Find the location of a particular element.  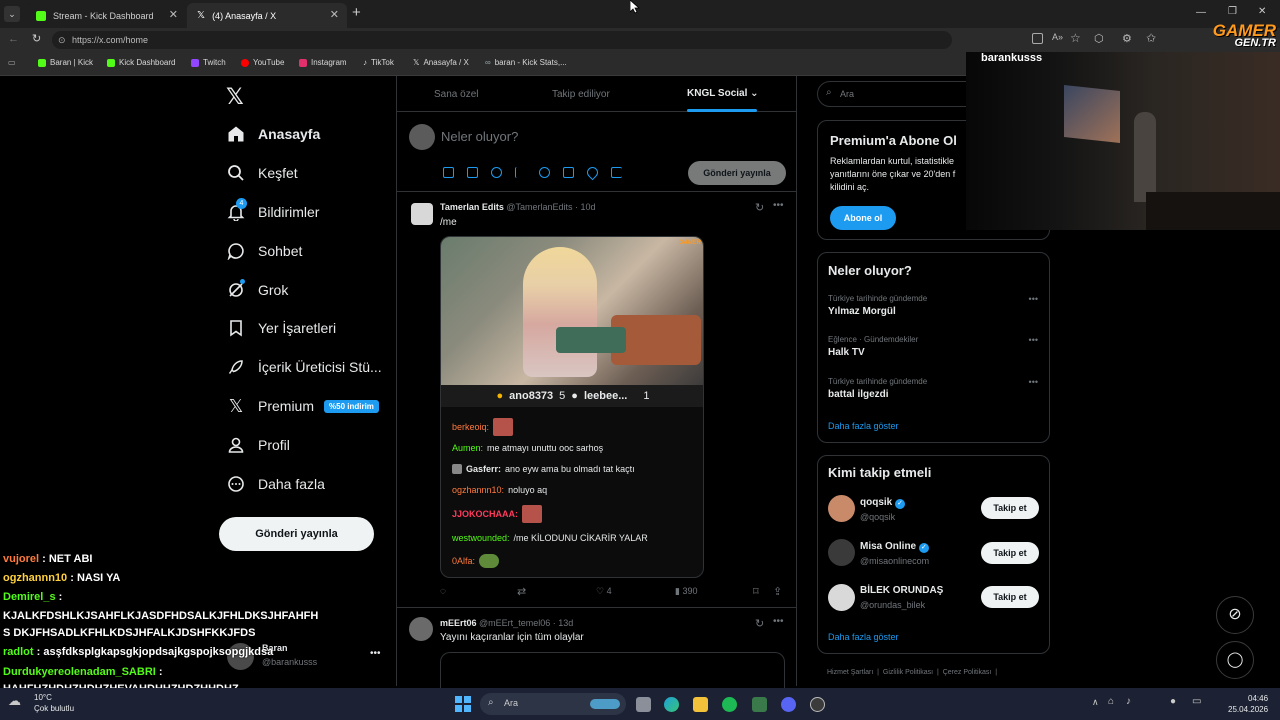

task-view-icon is located at coordinates (643, 704).